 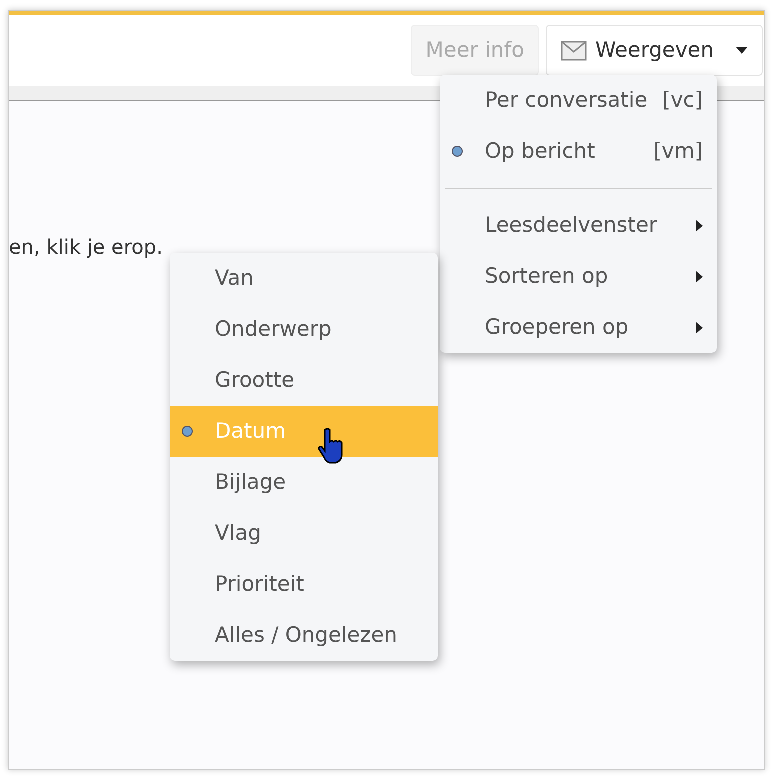 What do you see at coordinates (578, 276) in the screenshot?
I see `submenu-item: Sorteren op` at bounding box center [578, 276].